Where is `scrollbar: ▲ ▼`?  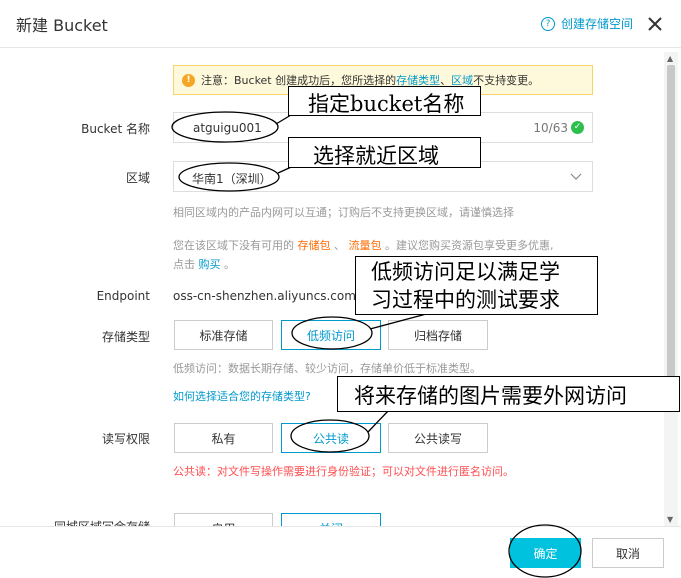
scrollbar: ▲ ▼ is located at coordinates (671, 289).